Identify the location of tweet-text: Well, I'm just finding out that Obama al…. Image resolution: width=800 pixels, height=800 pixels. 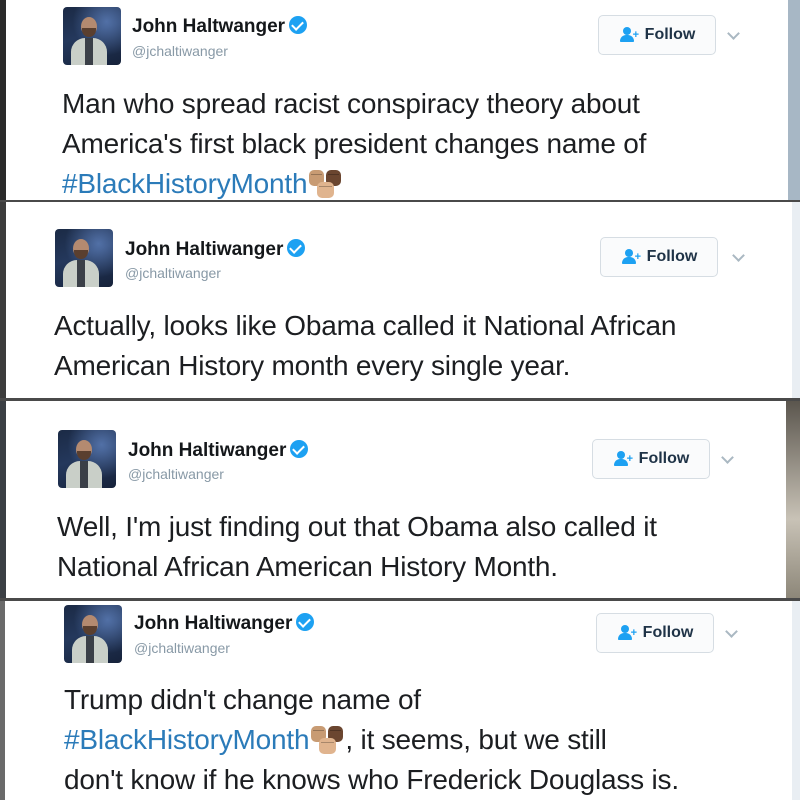
(357, 547).